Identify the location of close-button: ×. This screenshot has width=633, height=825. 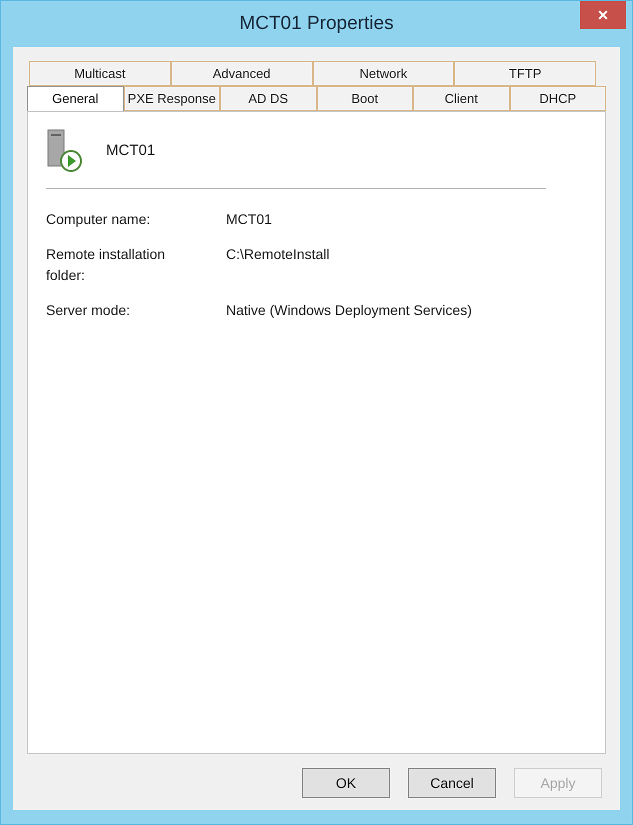
(603, 15).